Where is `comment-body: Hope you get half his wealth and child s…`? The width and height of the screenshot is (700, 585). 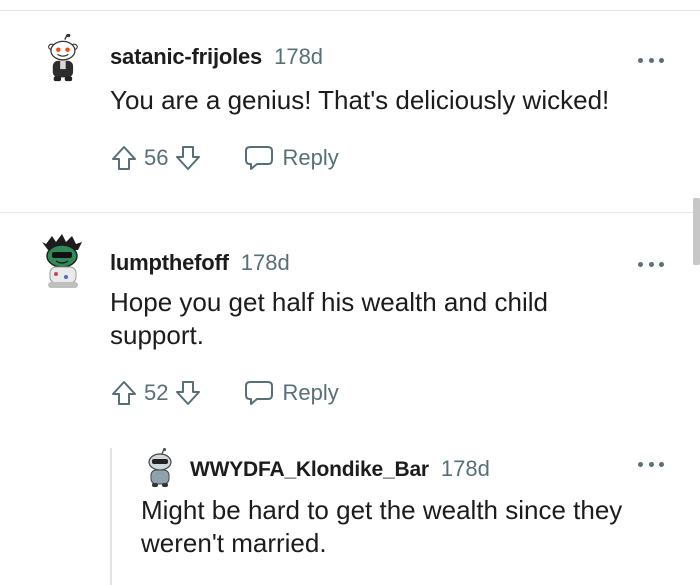 comment-body: Hope you get half his wealth and child s… is located at coordinates (329, 318).